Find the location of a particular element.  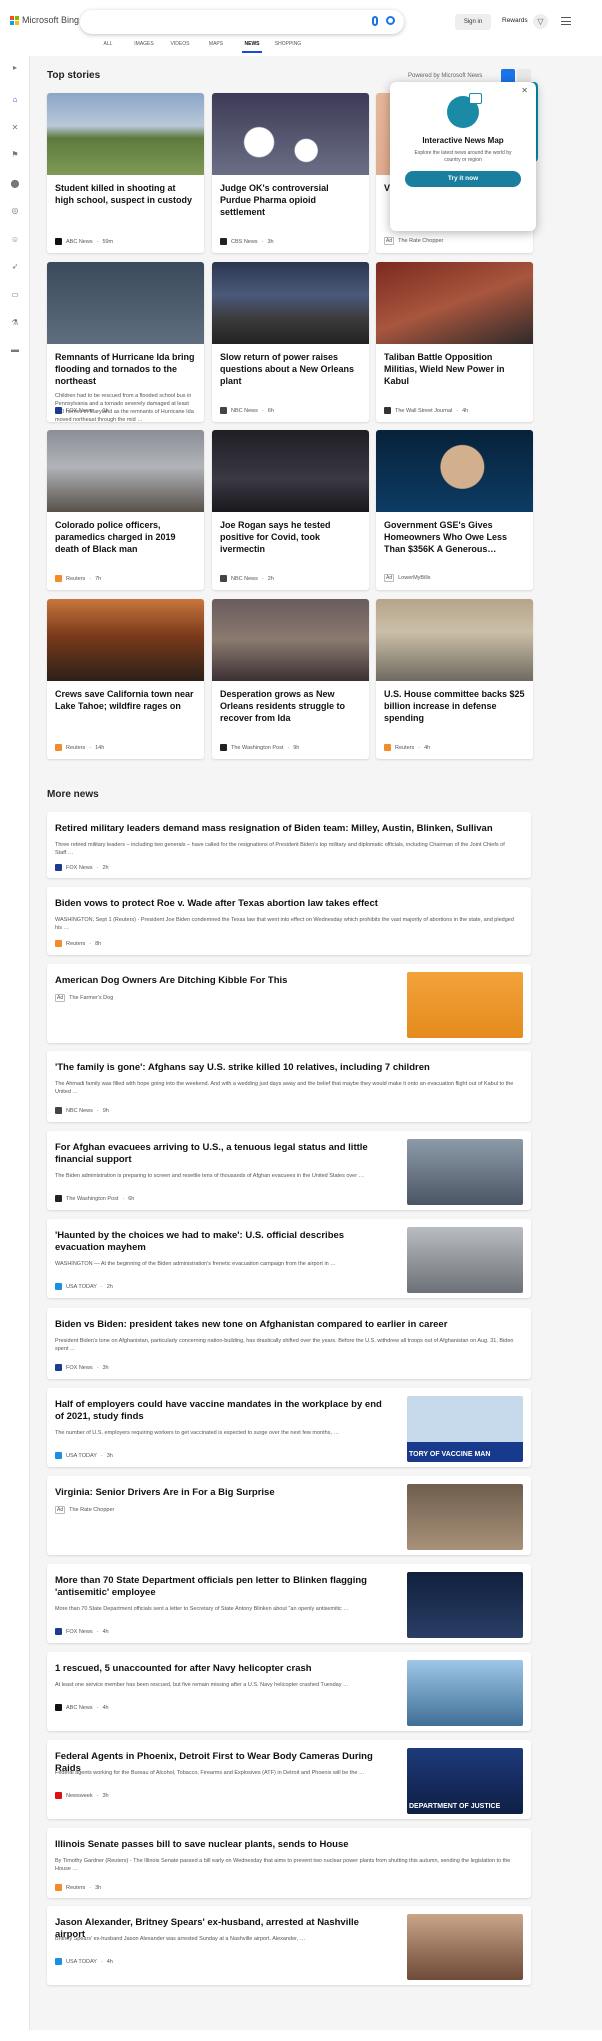

discover-icon: ✕ is located at coordinates (15, 128).